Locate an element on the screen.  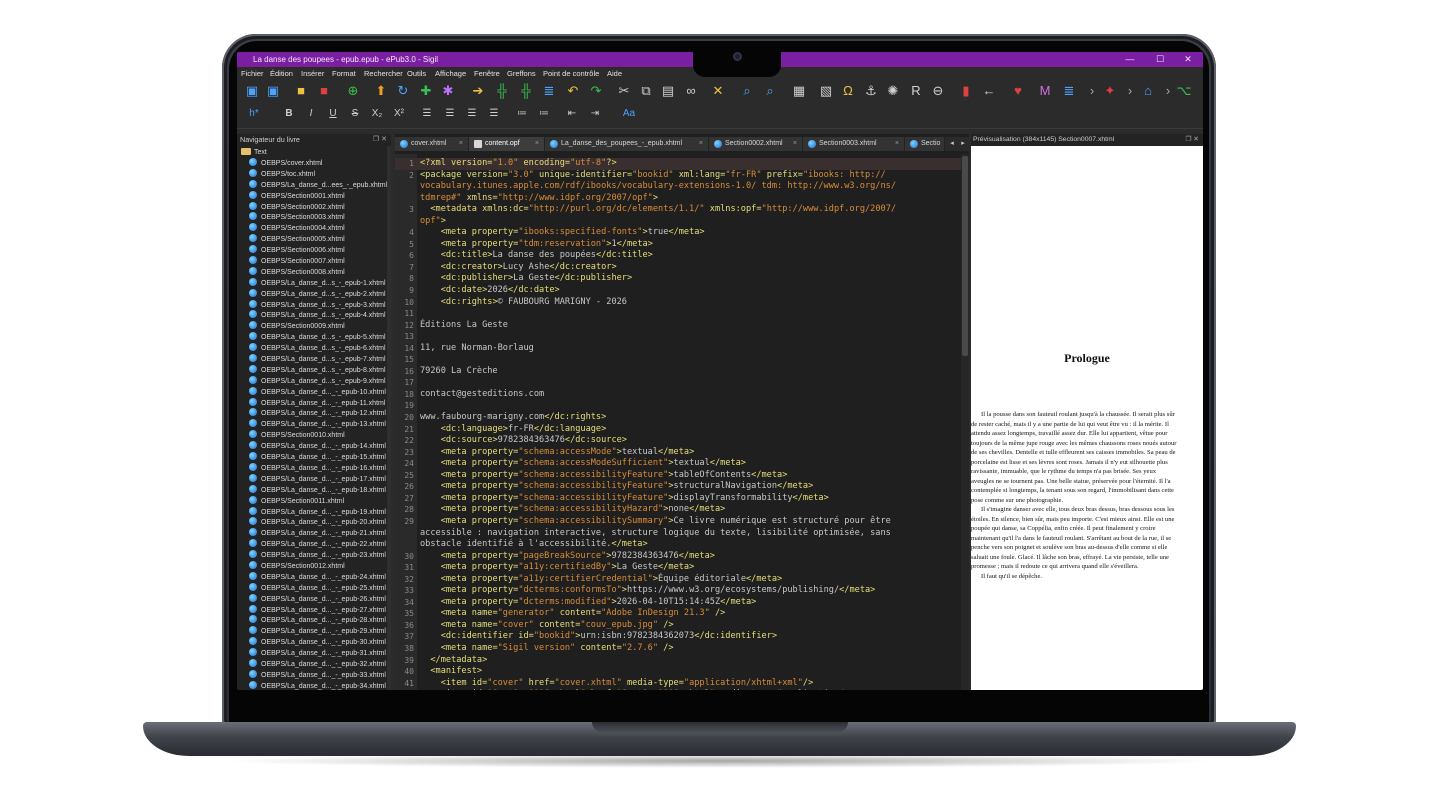
editor-tab: Sectio is located at coordinates (925, 144).